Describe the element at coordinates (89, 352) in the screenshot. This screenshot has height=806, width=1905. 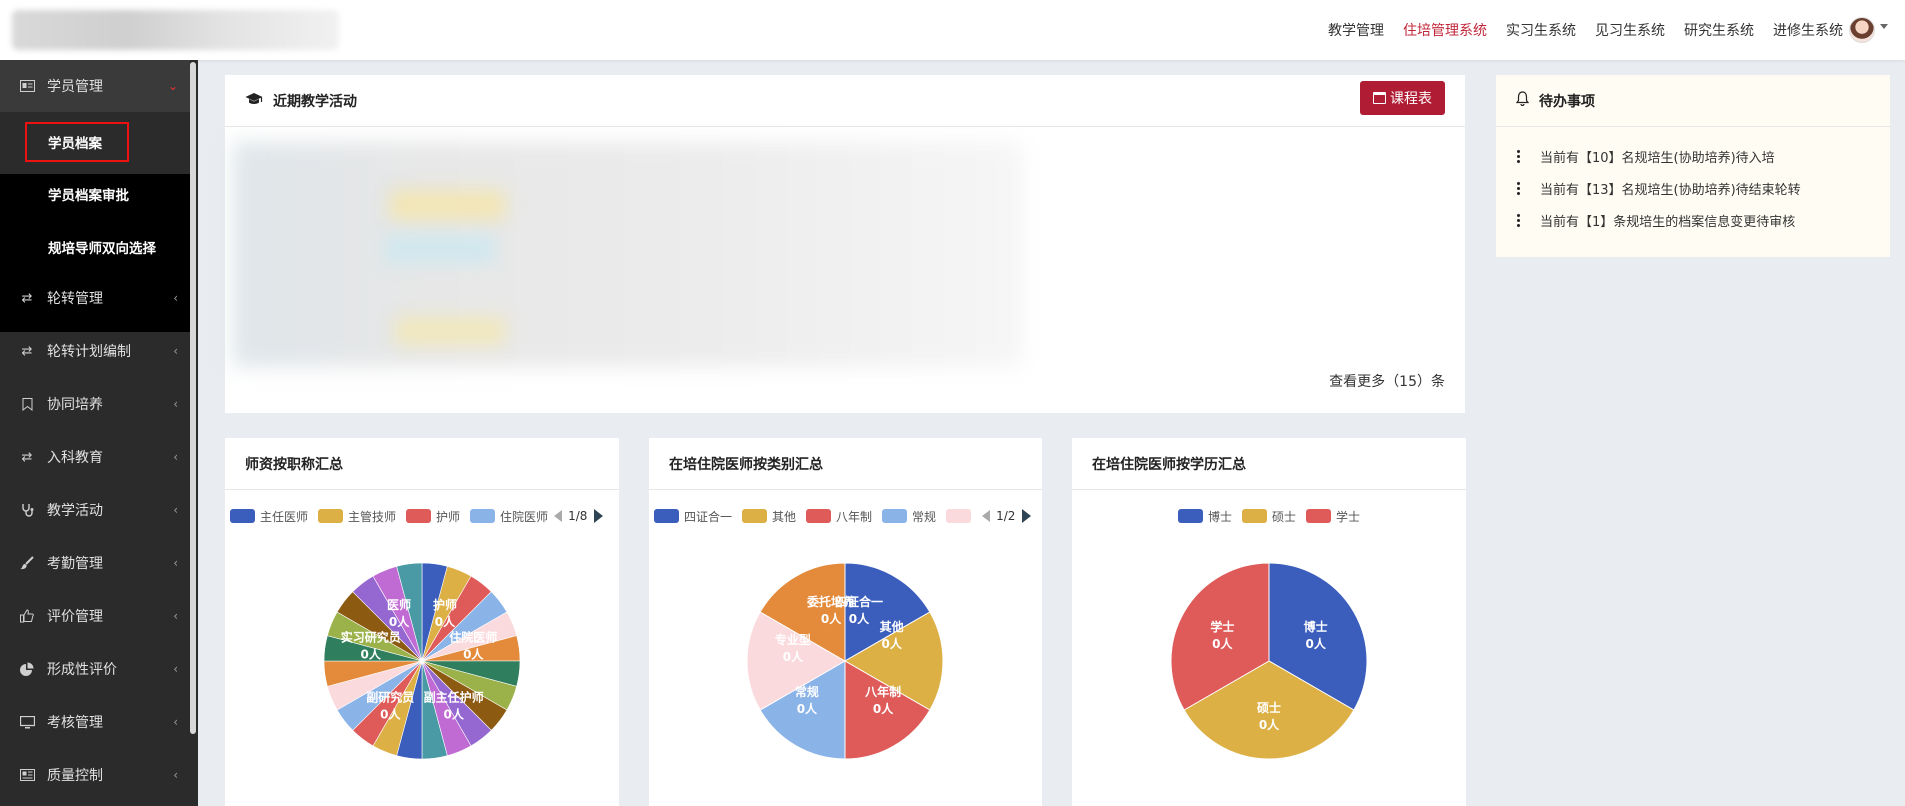
I see `sidebar-item-label: 轮转计划编制` at that location.